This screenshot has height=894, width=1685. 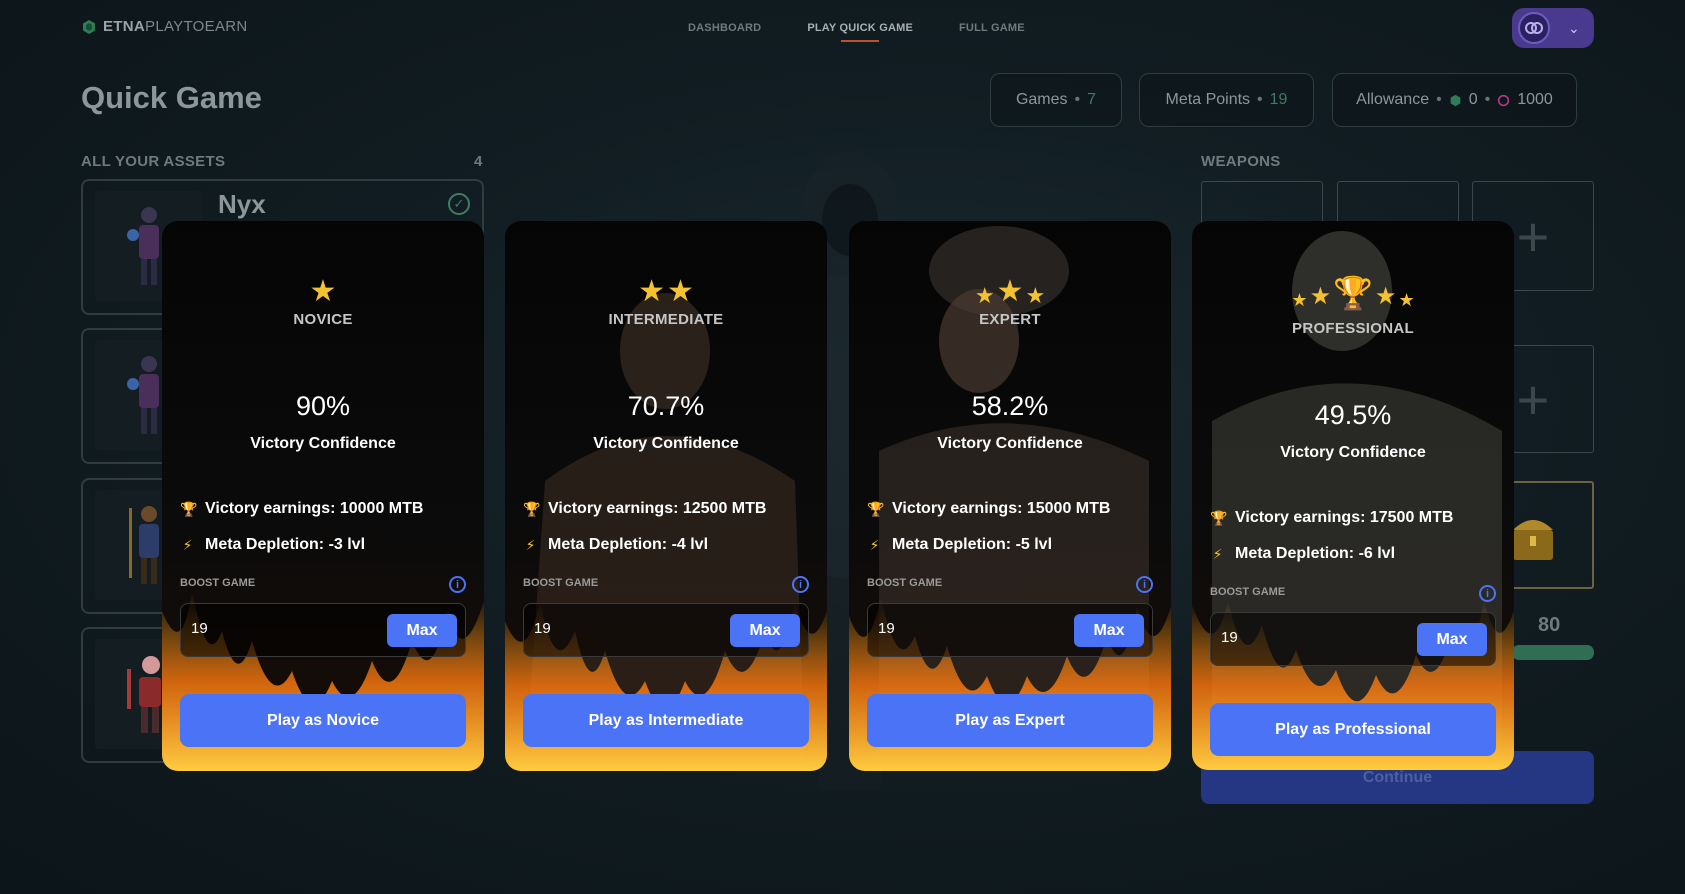 I want to click on nav-full-game: FULL GAME, so click(x=992, y=28).